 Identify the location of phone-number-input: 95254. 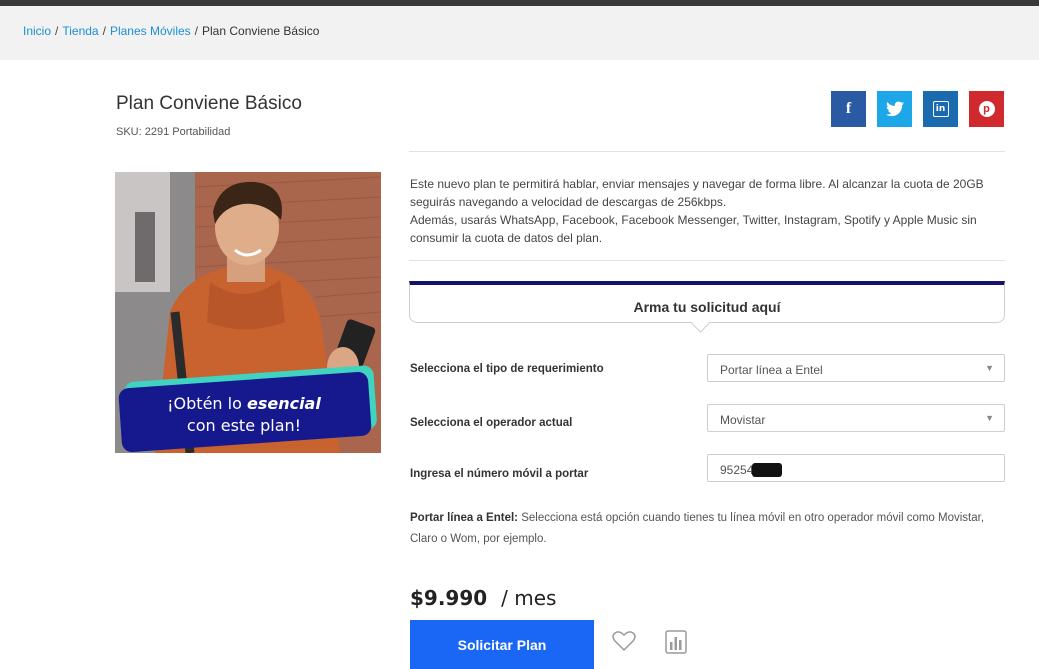
(856, 468).